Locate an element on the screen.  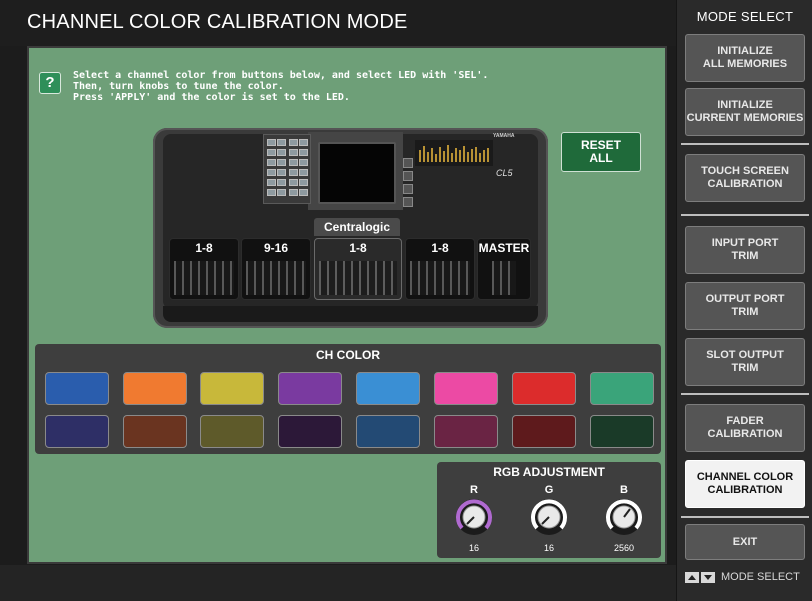
console-screen is located at coordinates (357, 173).